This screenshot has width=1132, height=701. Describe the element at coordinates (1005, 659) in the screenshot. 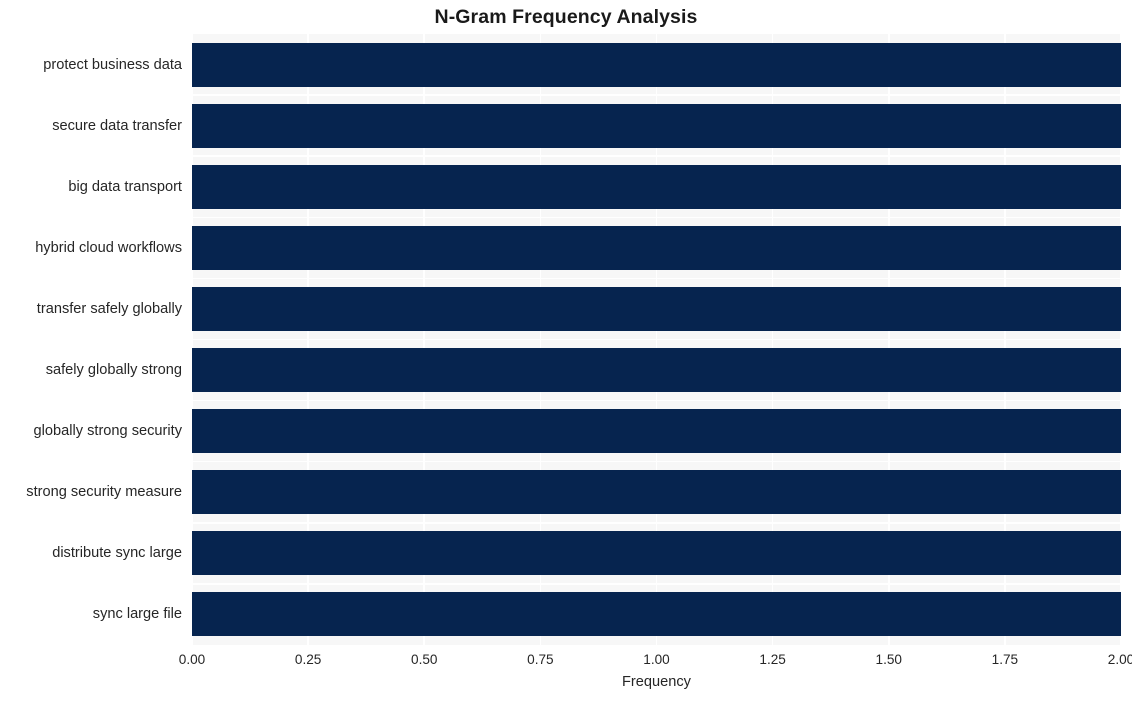

I see `x-axis-tick-label: 1.75` at that location.